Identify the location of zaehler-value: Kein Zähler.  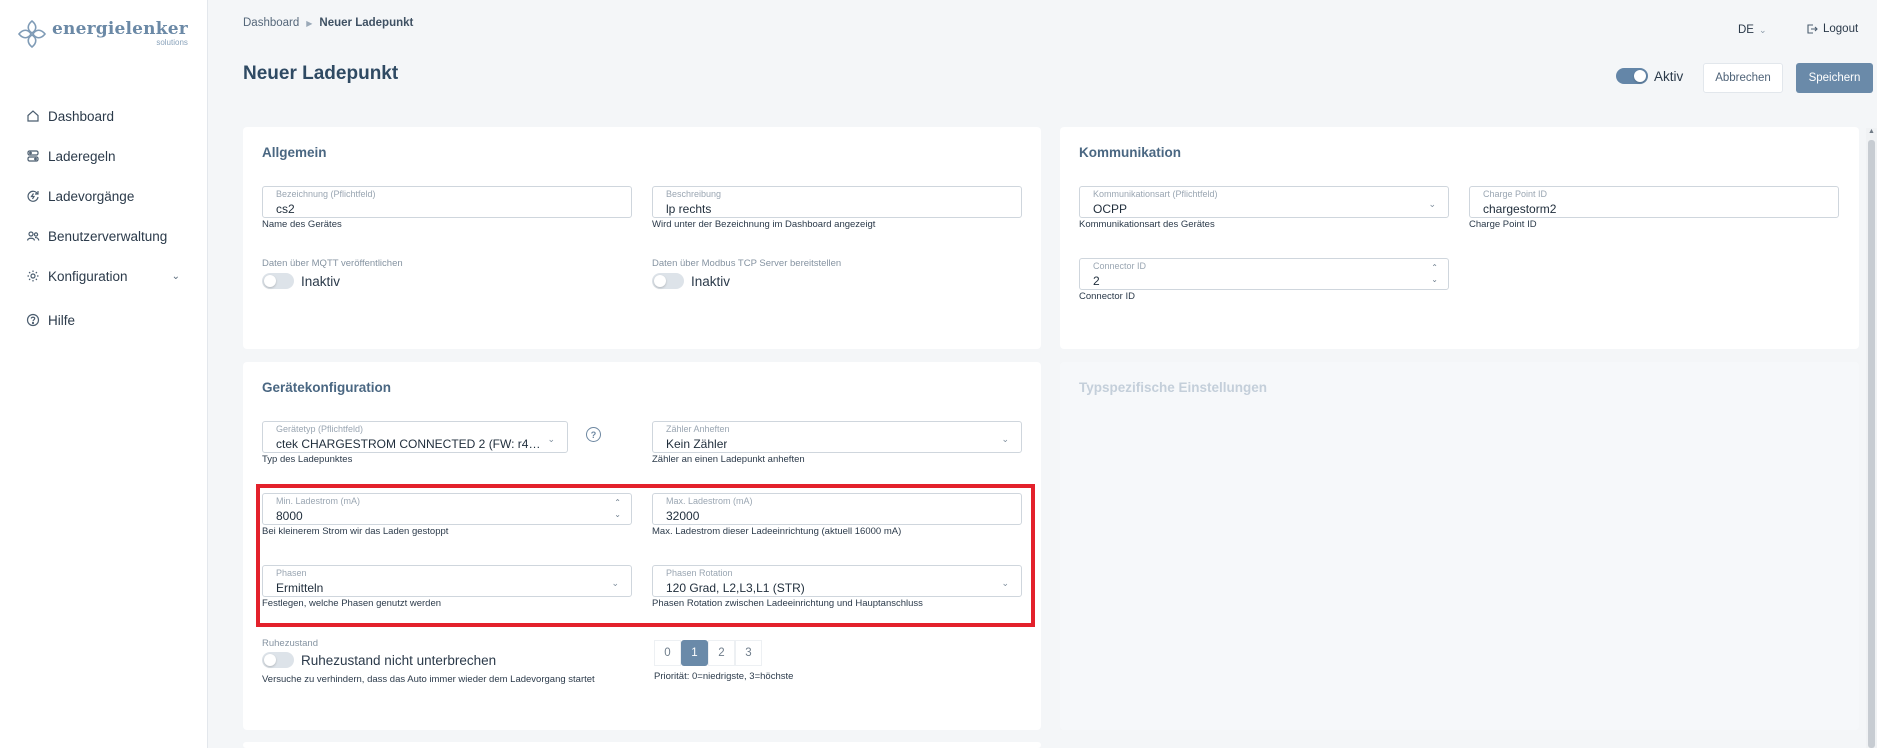
(697, 444).